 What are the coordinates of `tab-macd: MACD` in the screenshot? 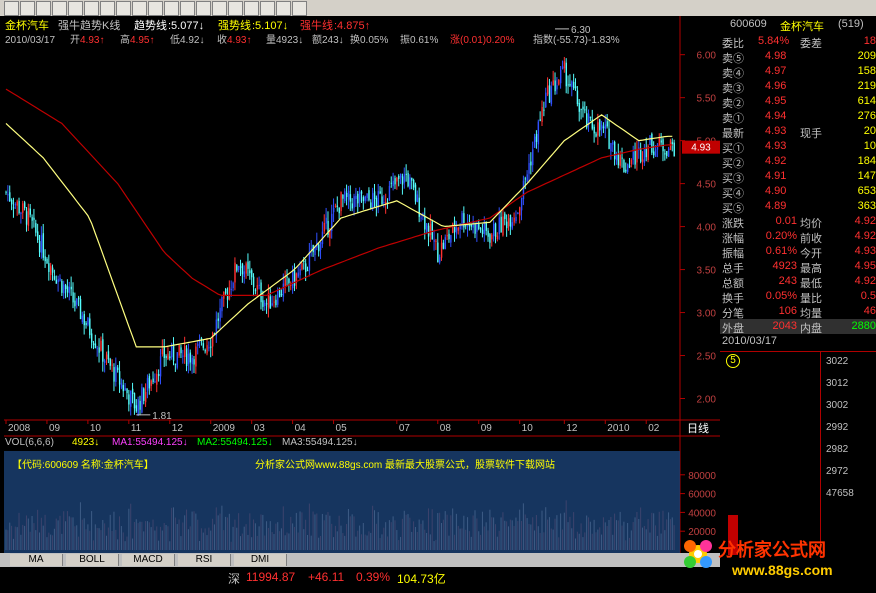 It's located at (148, 560).